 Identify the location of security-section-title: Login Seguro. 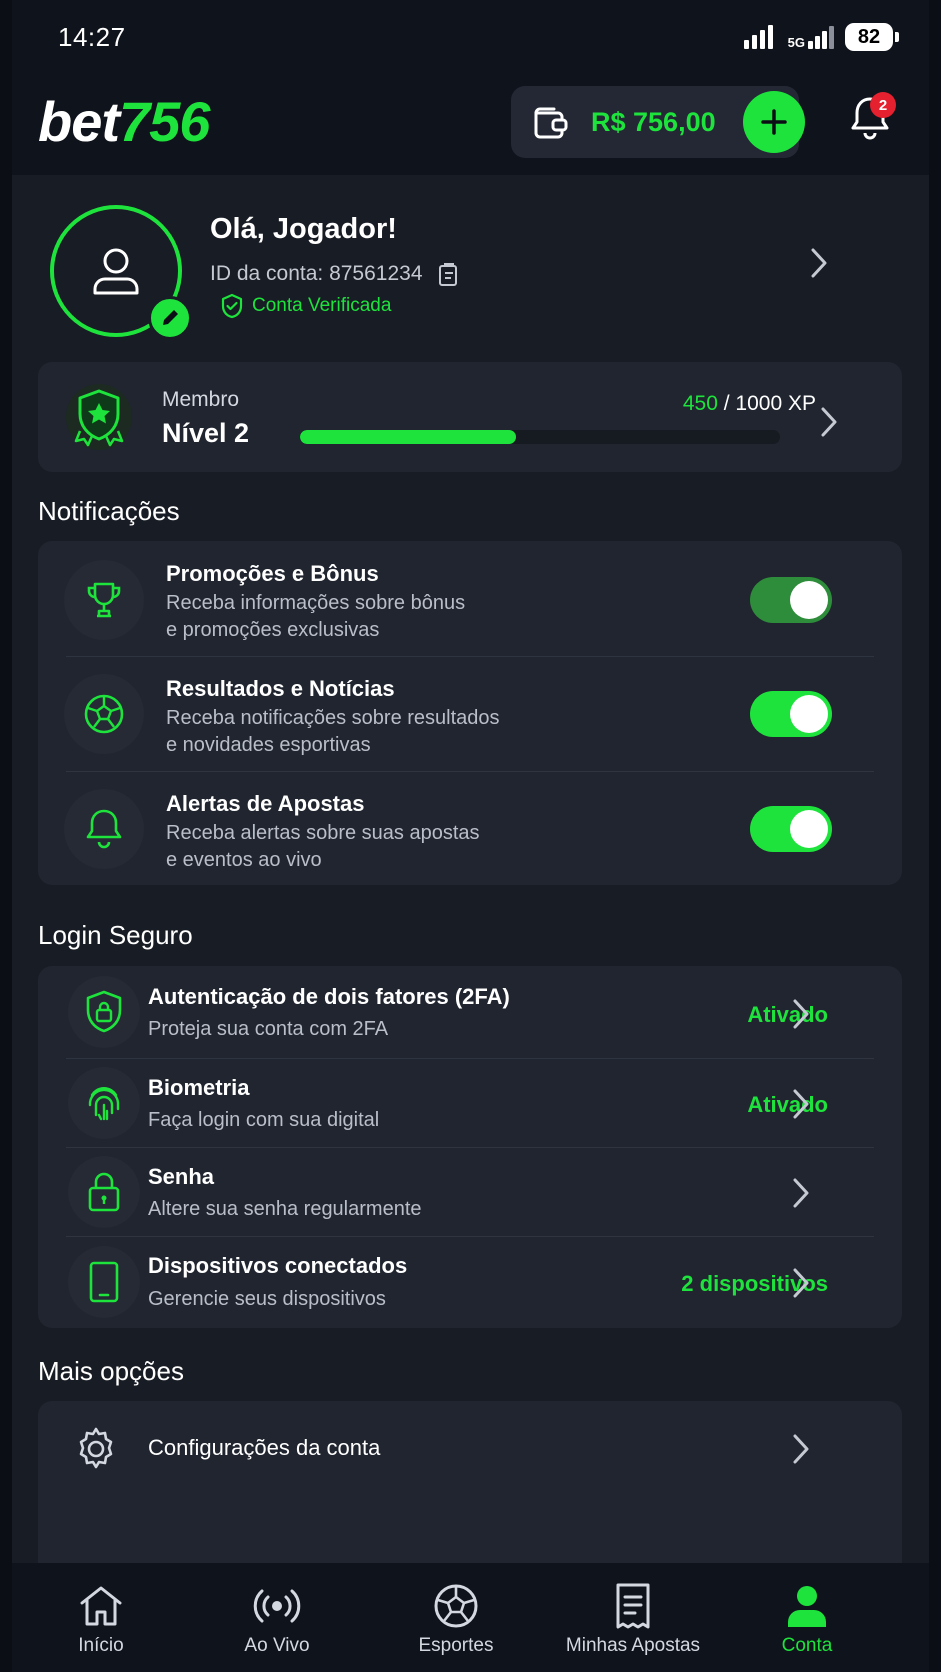
(115, 935).